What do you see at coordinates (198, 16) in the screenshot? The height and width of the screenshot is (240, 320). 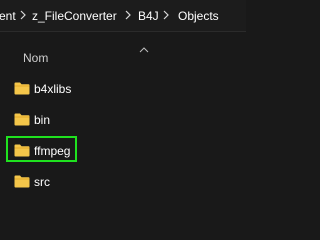 I see `breadcrumb-item-objects: Objects` at bounding box center [198, 16].